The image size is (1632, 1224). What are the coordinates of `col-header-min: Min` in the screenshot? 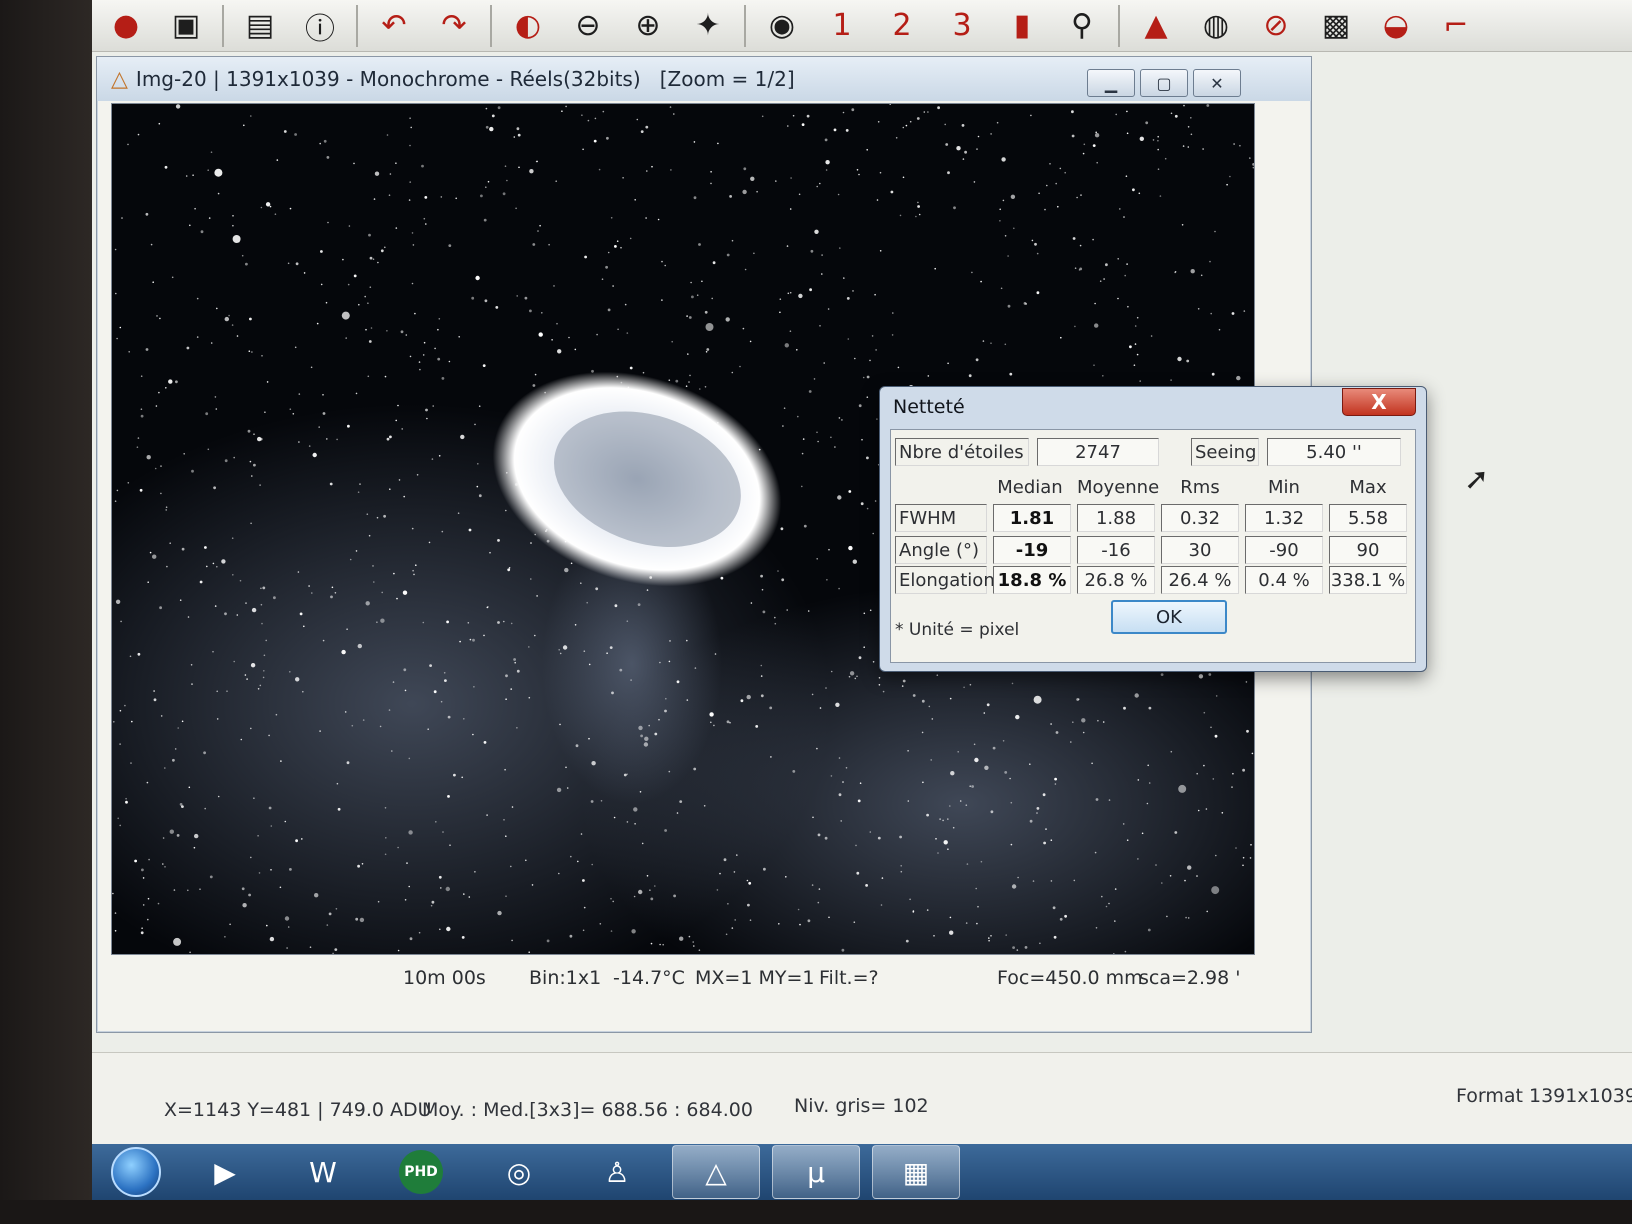 It's located at (1284, 487).